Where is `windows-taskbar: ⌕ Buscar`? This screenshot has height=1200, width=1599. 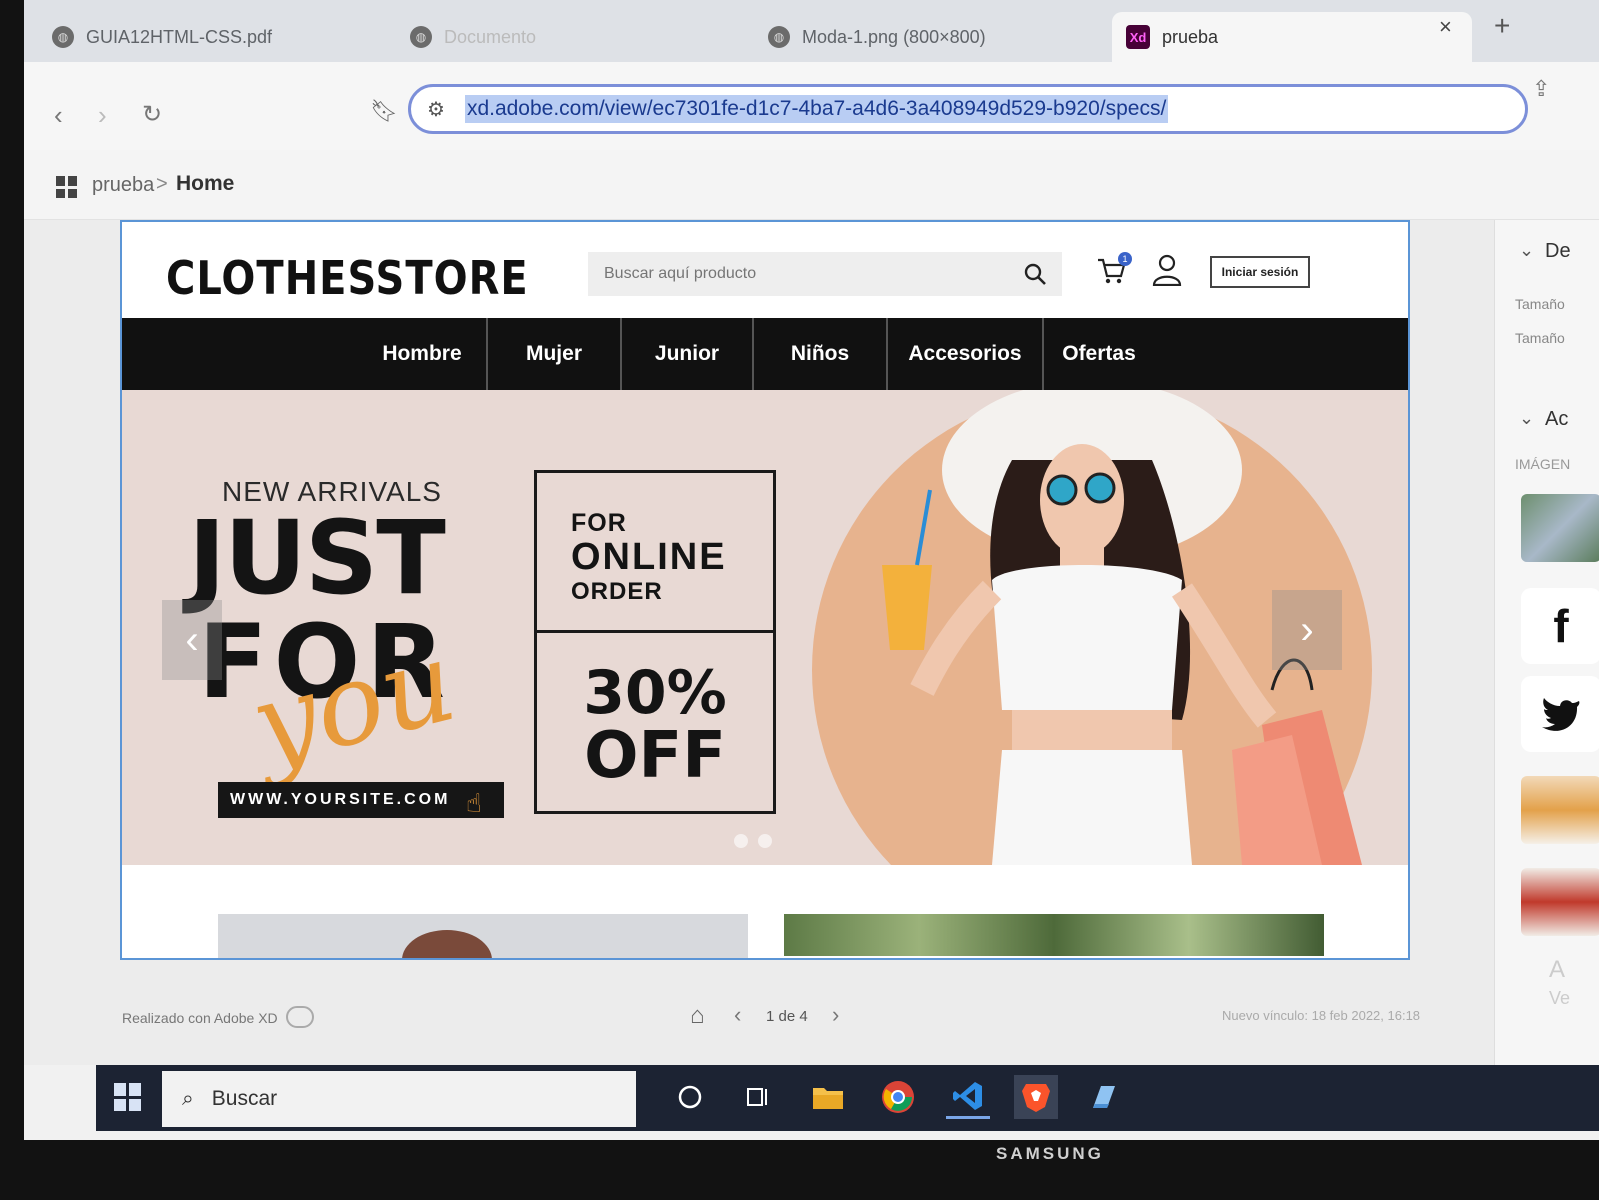 windows-taskbar: ⌕ Buscar is located at coordinates (847, 1098).